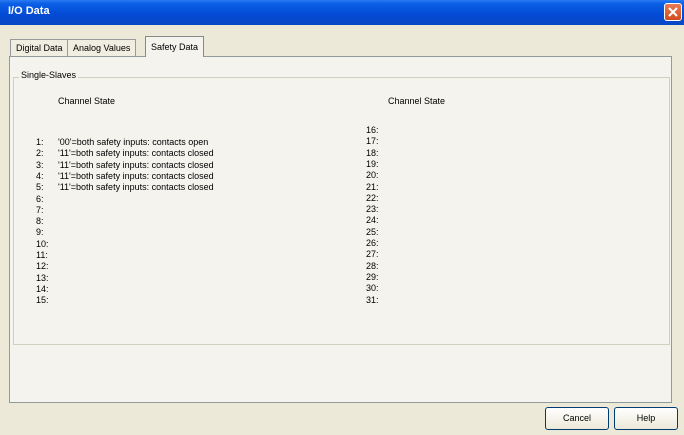 This screenshot has height=435, width=684. I want to click on tab-digital-data: Digital Data, so click(39, 47).